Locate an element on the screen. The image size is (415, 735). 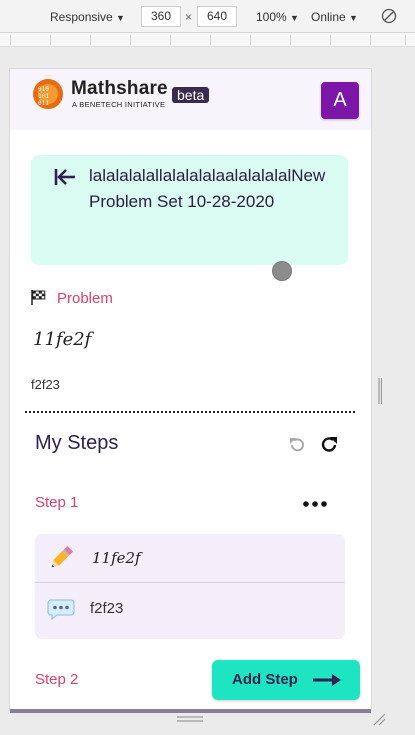
brand-tagline: A BENETECH INITIATIVE is located at coordinates (119, 104).